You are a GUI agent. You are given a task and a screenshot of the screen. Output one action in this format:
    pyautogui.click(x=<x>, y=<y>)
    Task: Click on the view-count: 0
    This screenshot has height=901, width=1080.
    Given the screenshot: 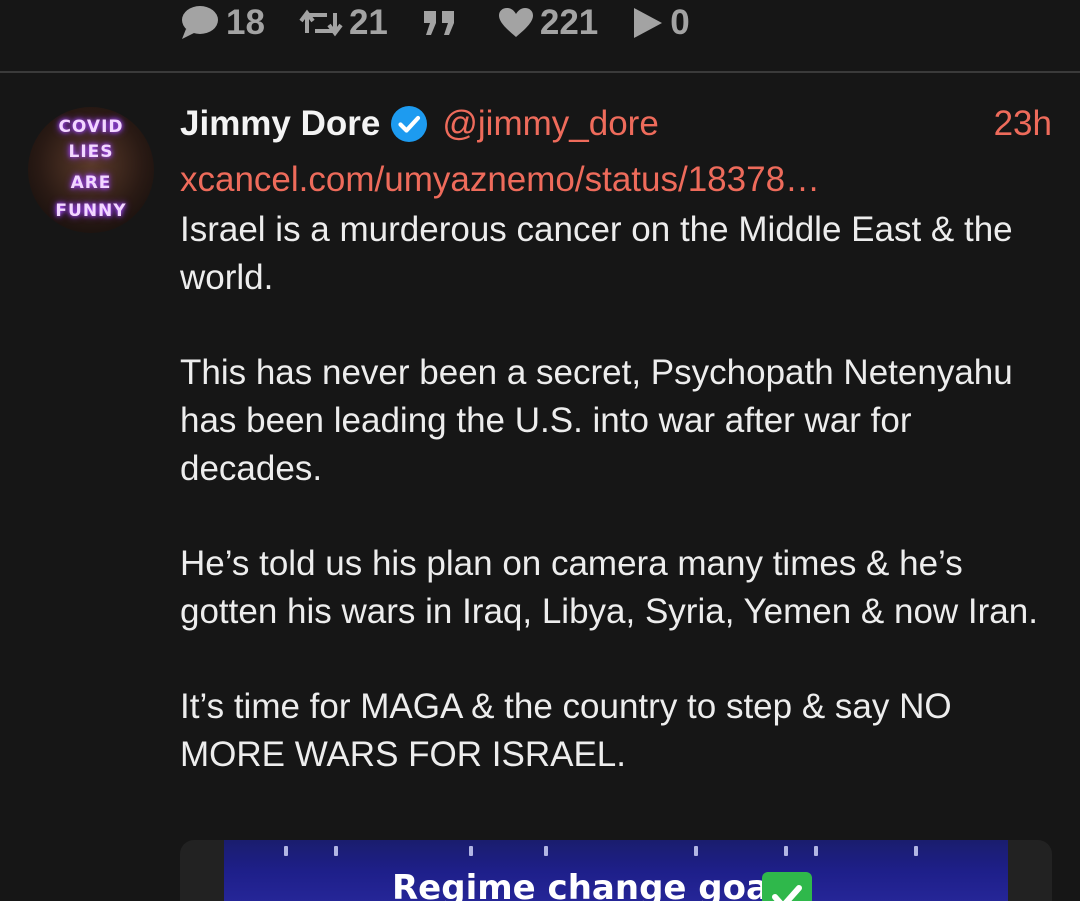 What is the action you would take?
    pyautogui.click(x=680, y=22)
    